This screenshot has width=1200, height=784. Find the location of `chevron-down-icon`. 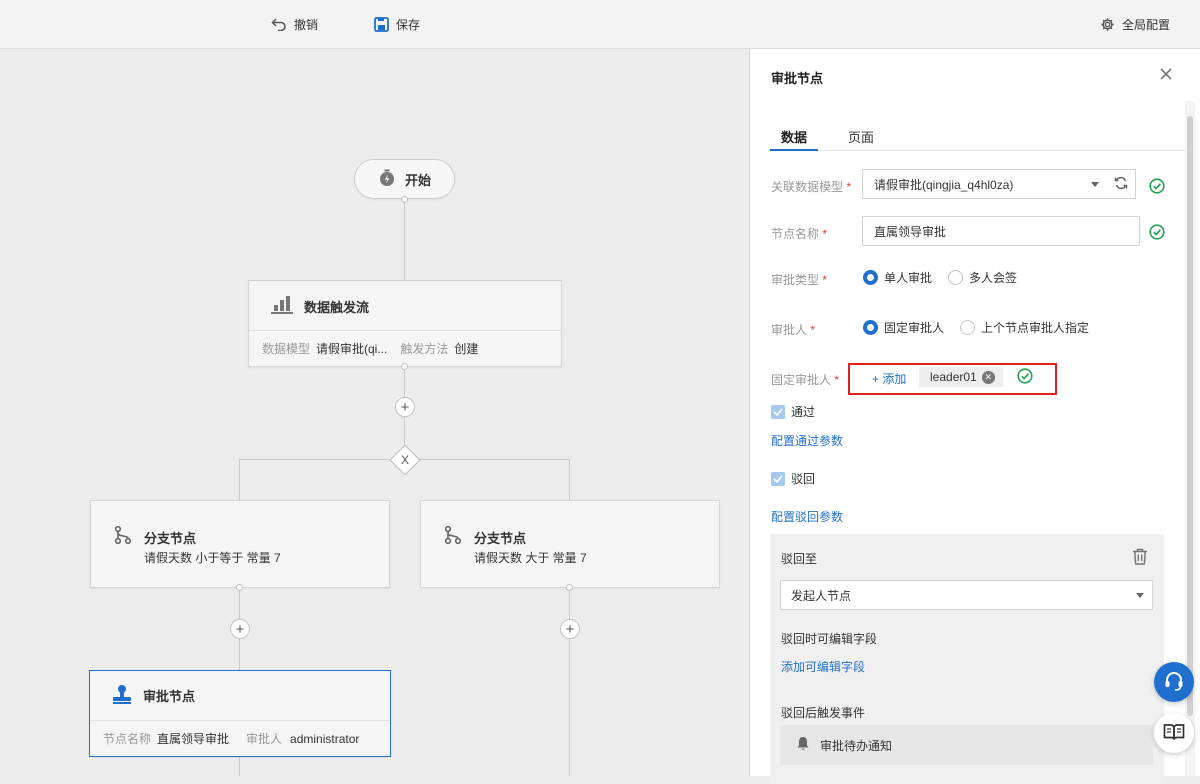

chevron-down-icon is located at coordinates (1140, 595).